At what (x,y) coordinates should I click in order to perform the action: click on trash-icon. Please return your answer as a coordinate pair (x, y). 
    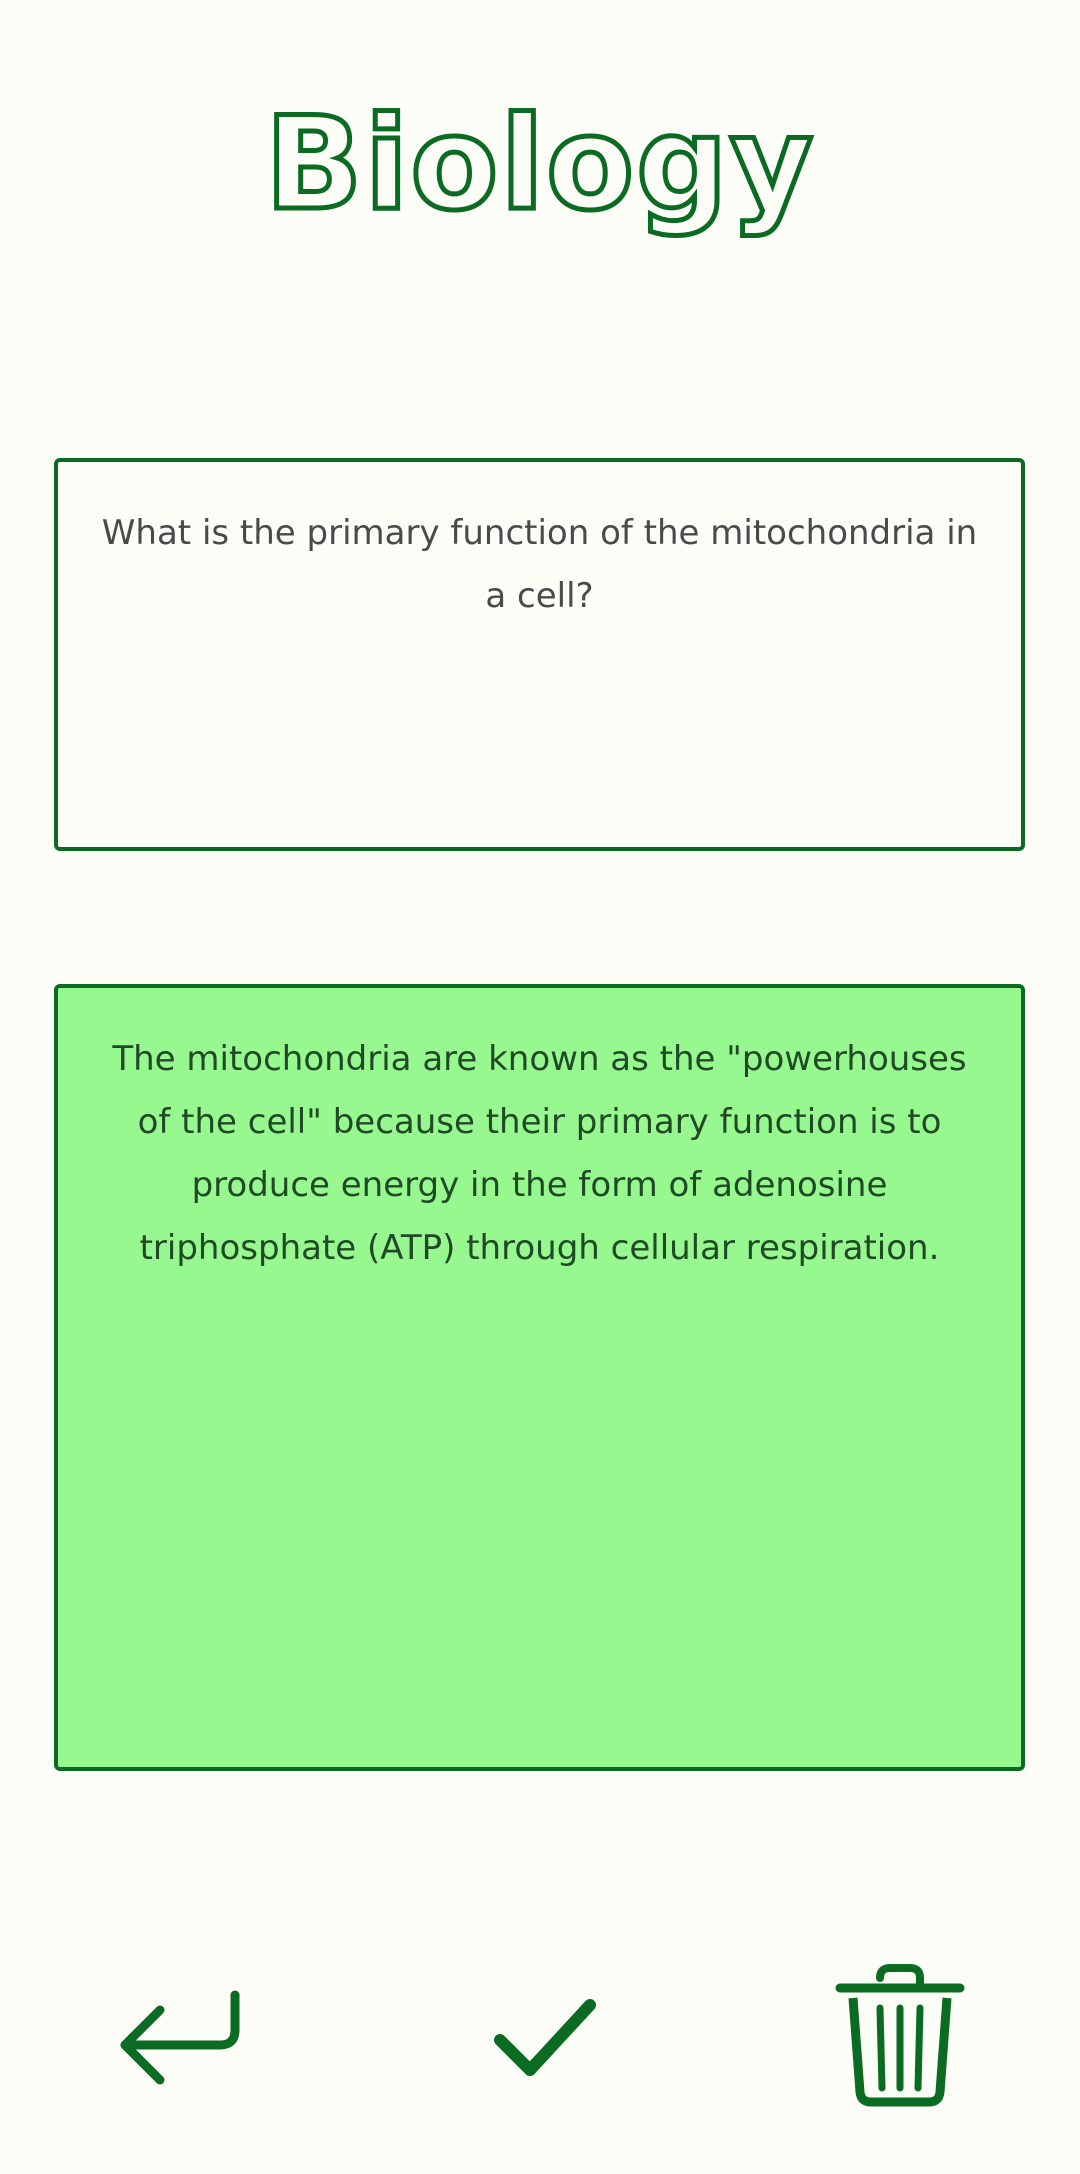
    Looking at the image, I should click on (900, 2035).